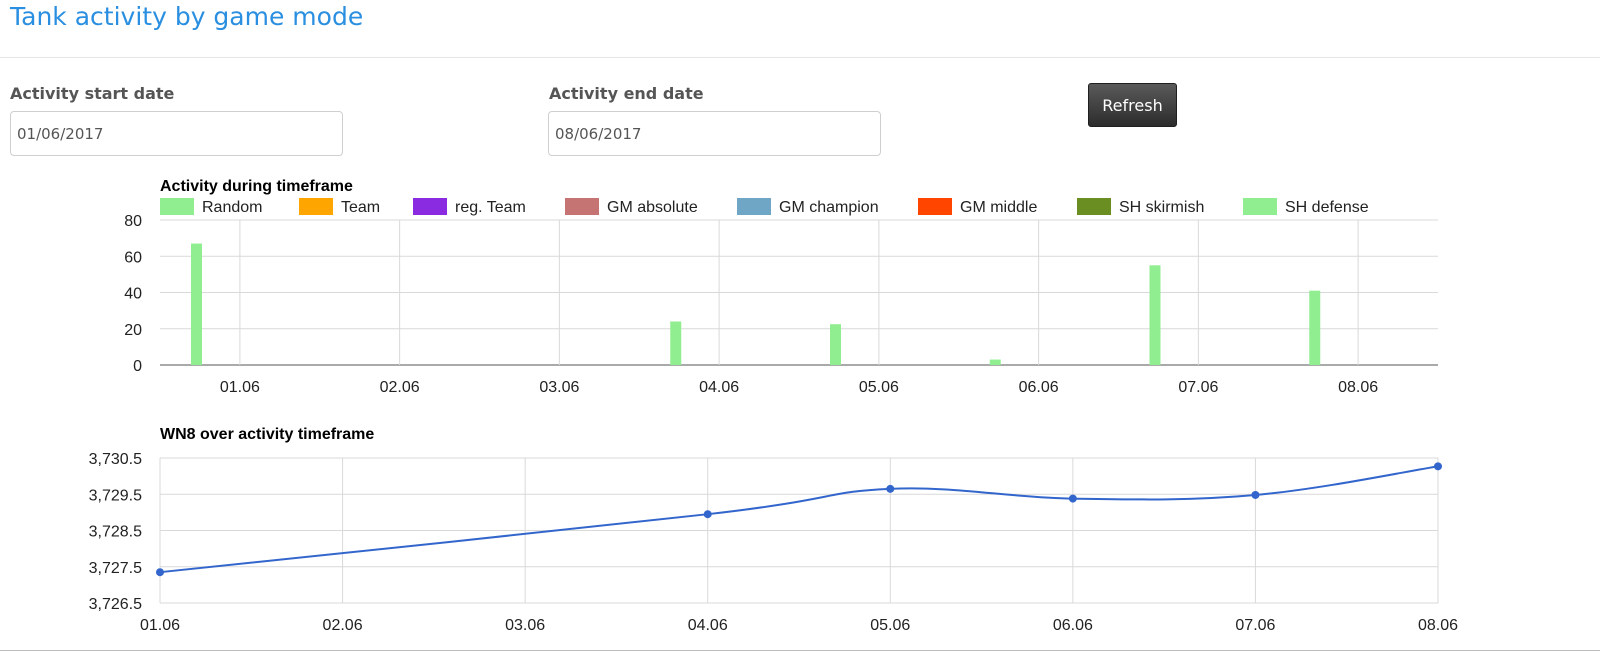 The height and width of the screenshot is (663, 1600). Describe the element at coordinates (490, 207) in the screenshot. I see `legend-label: reg. Team` at that location.